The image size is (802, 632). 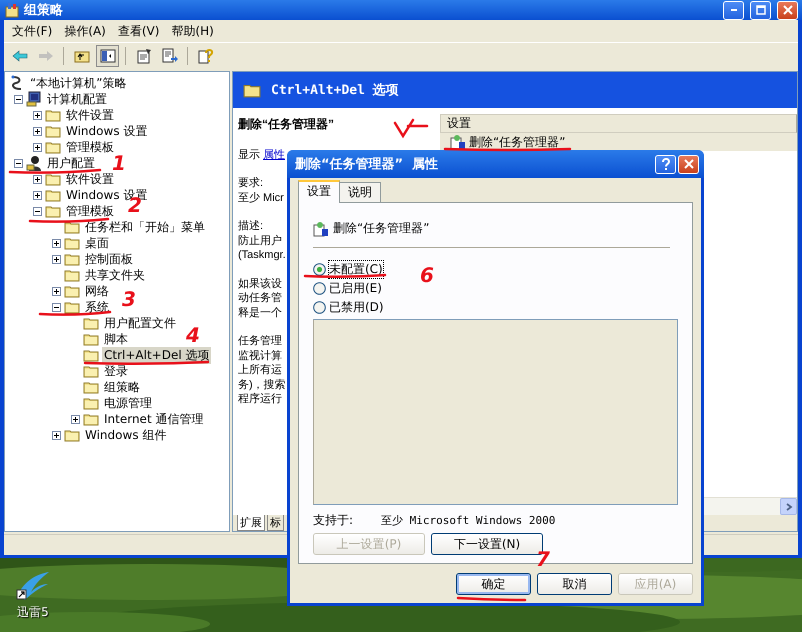 What do you see at coordinates (574, 584) in the screenshot?
I see `cancel-button: 取消` at bounding box center [574, 584].